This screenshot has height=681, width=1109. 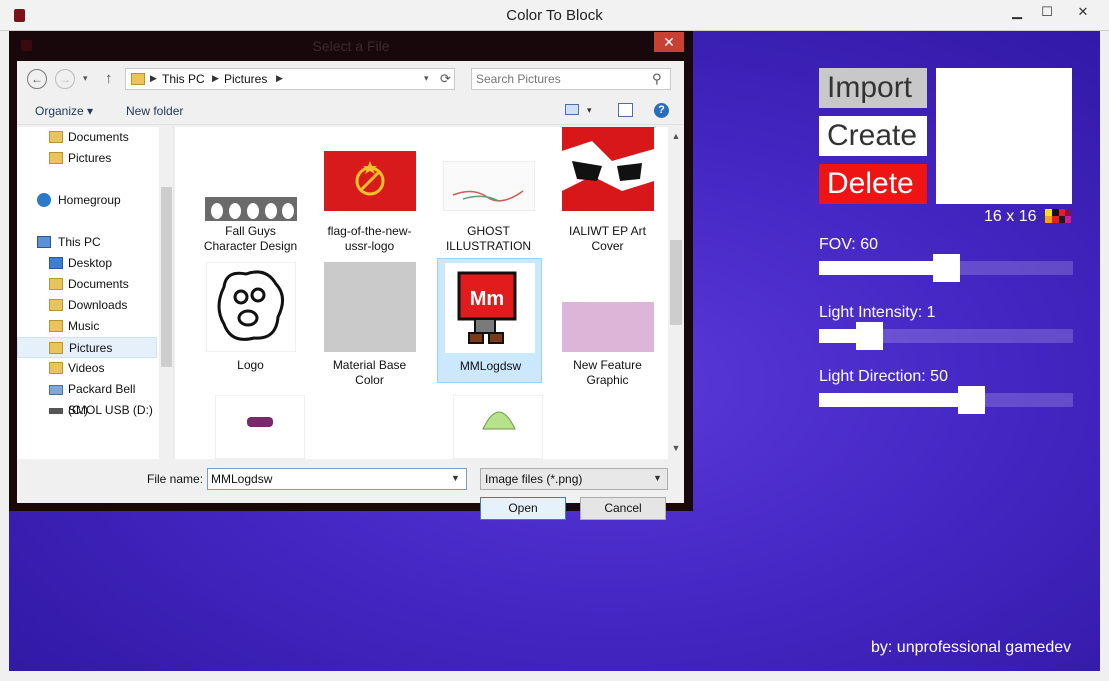 I want to click on file-item-logo: Logo, so click(x=250, y=320).